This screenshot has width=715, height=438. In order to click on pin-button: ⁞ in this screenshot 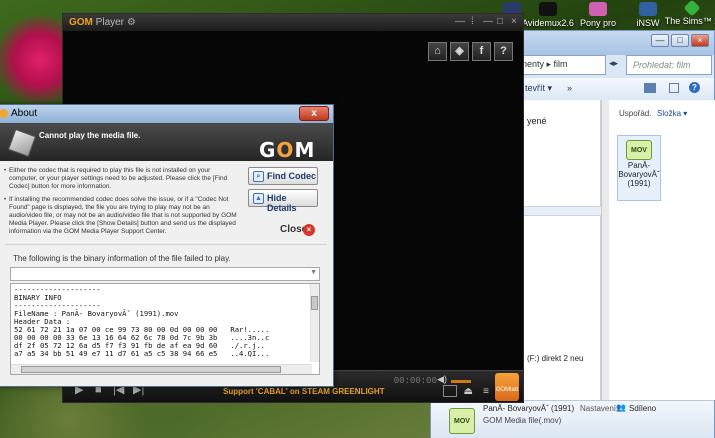, I will do `click(472, 21)`.